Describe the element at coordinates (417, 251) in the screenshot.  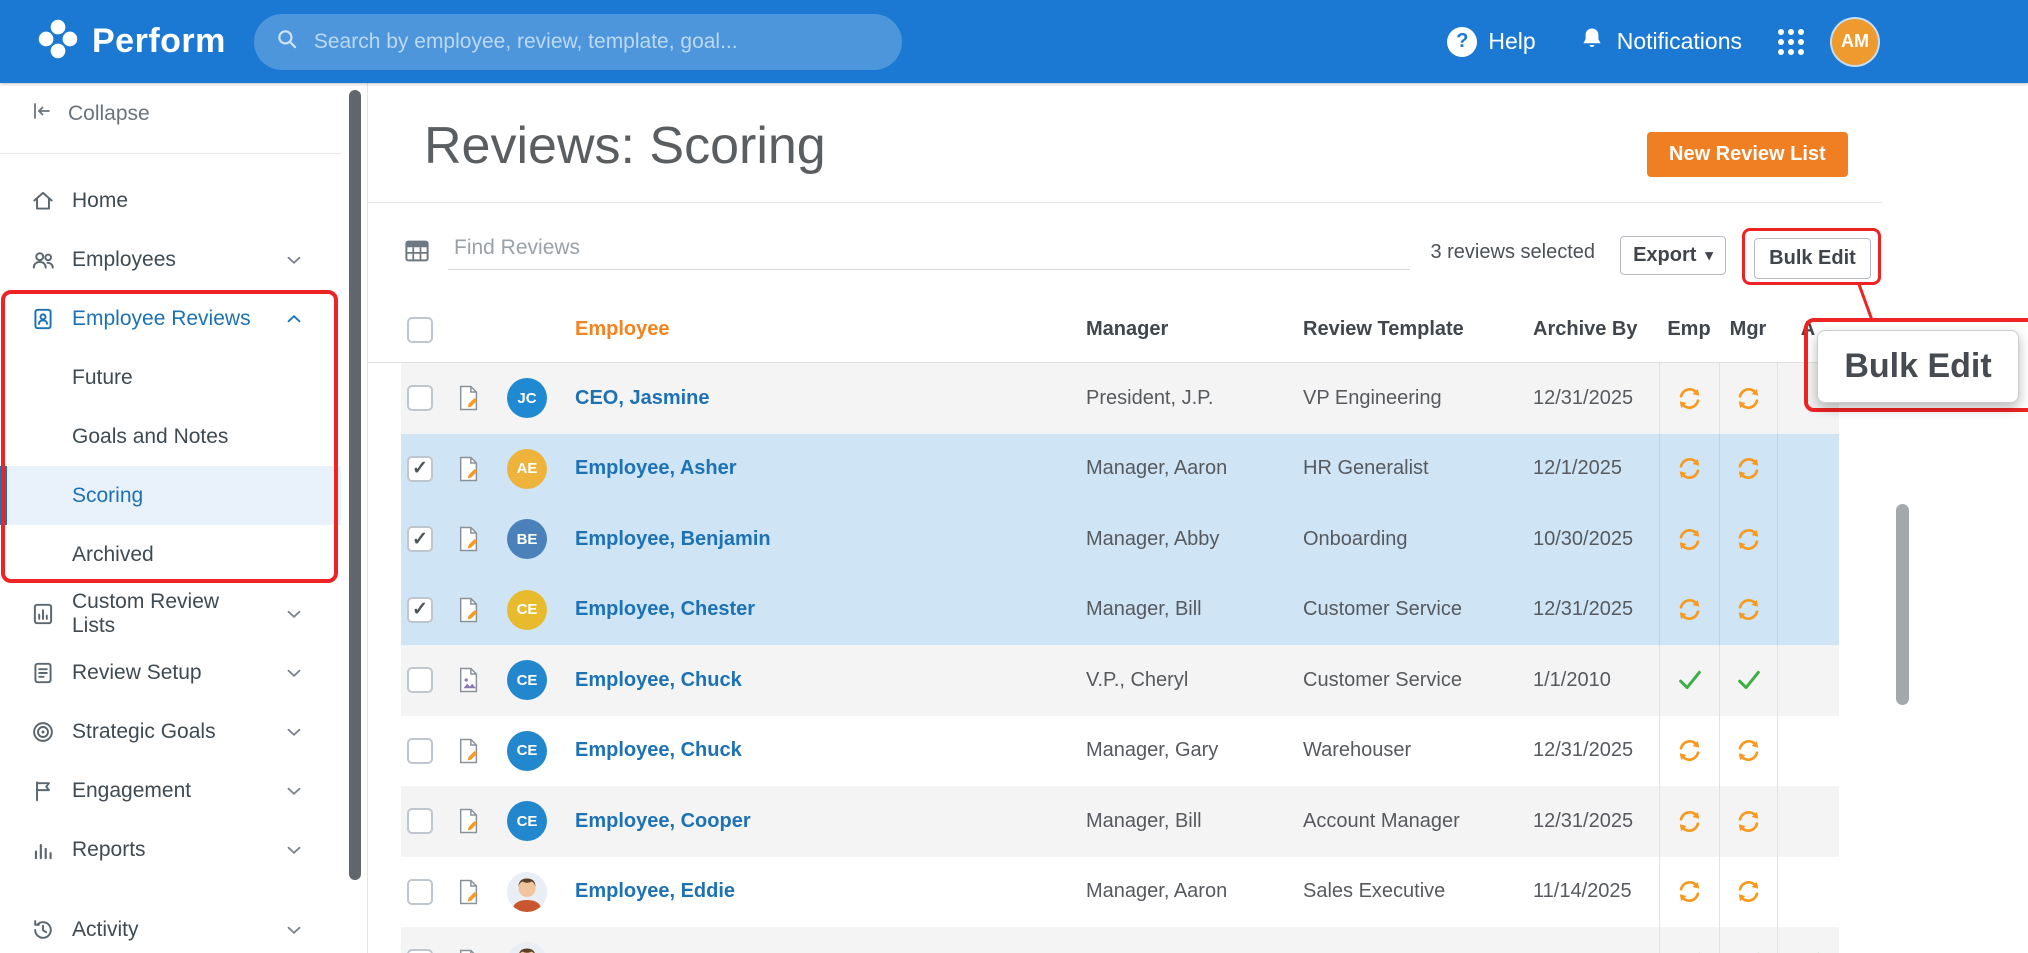
I see `spreadsheet-icon` at that location.